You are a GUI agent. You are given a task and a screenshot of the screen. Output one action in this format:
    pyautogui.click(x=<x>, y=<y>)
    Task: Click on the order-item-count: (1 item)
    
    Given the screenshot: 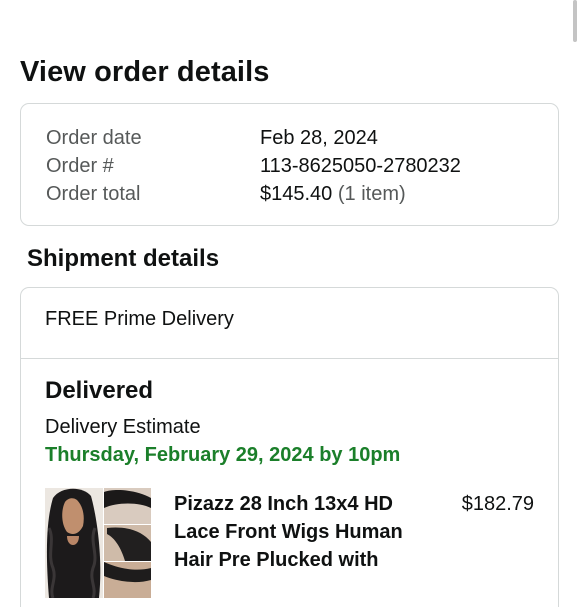 What is the action you would take?
    pyautogui.click(x=371, y=194)
    